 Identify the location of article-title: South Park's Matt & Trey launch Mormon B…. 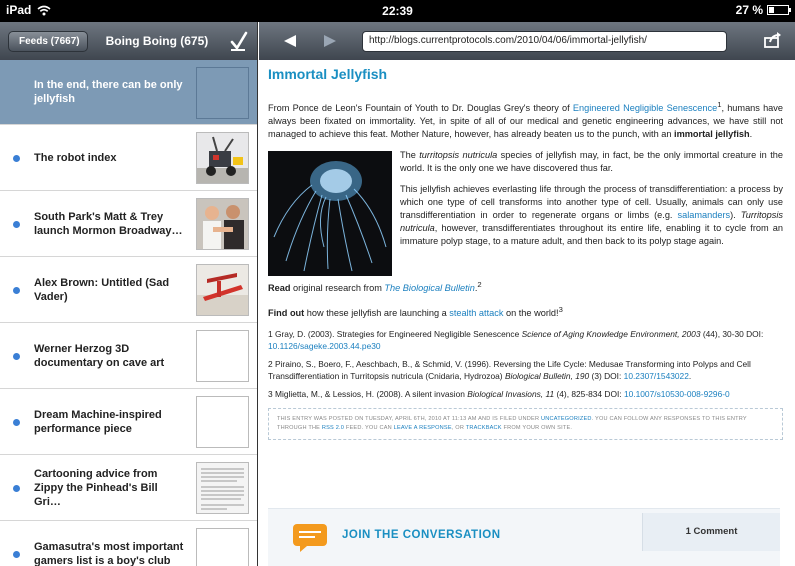
(108, 223).